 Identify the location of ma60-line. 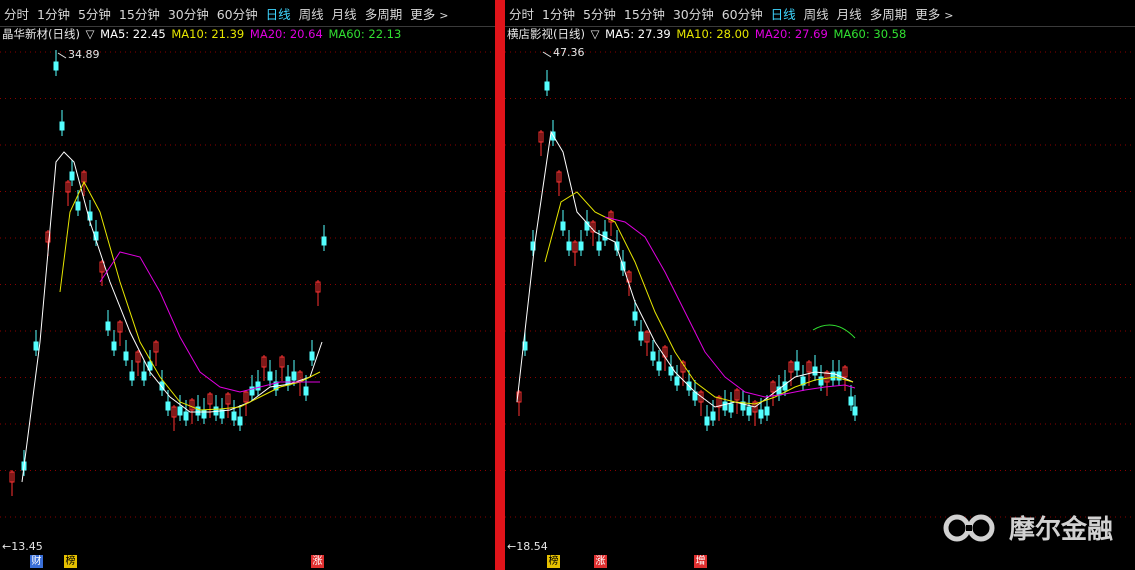
(834, 331).